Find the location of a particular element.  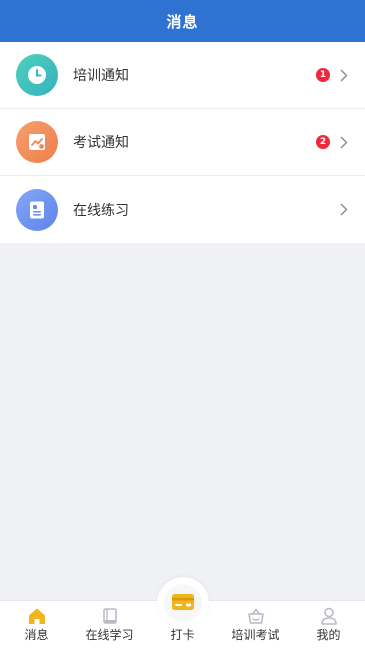

book-icon is located at coordinates (110, 616).